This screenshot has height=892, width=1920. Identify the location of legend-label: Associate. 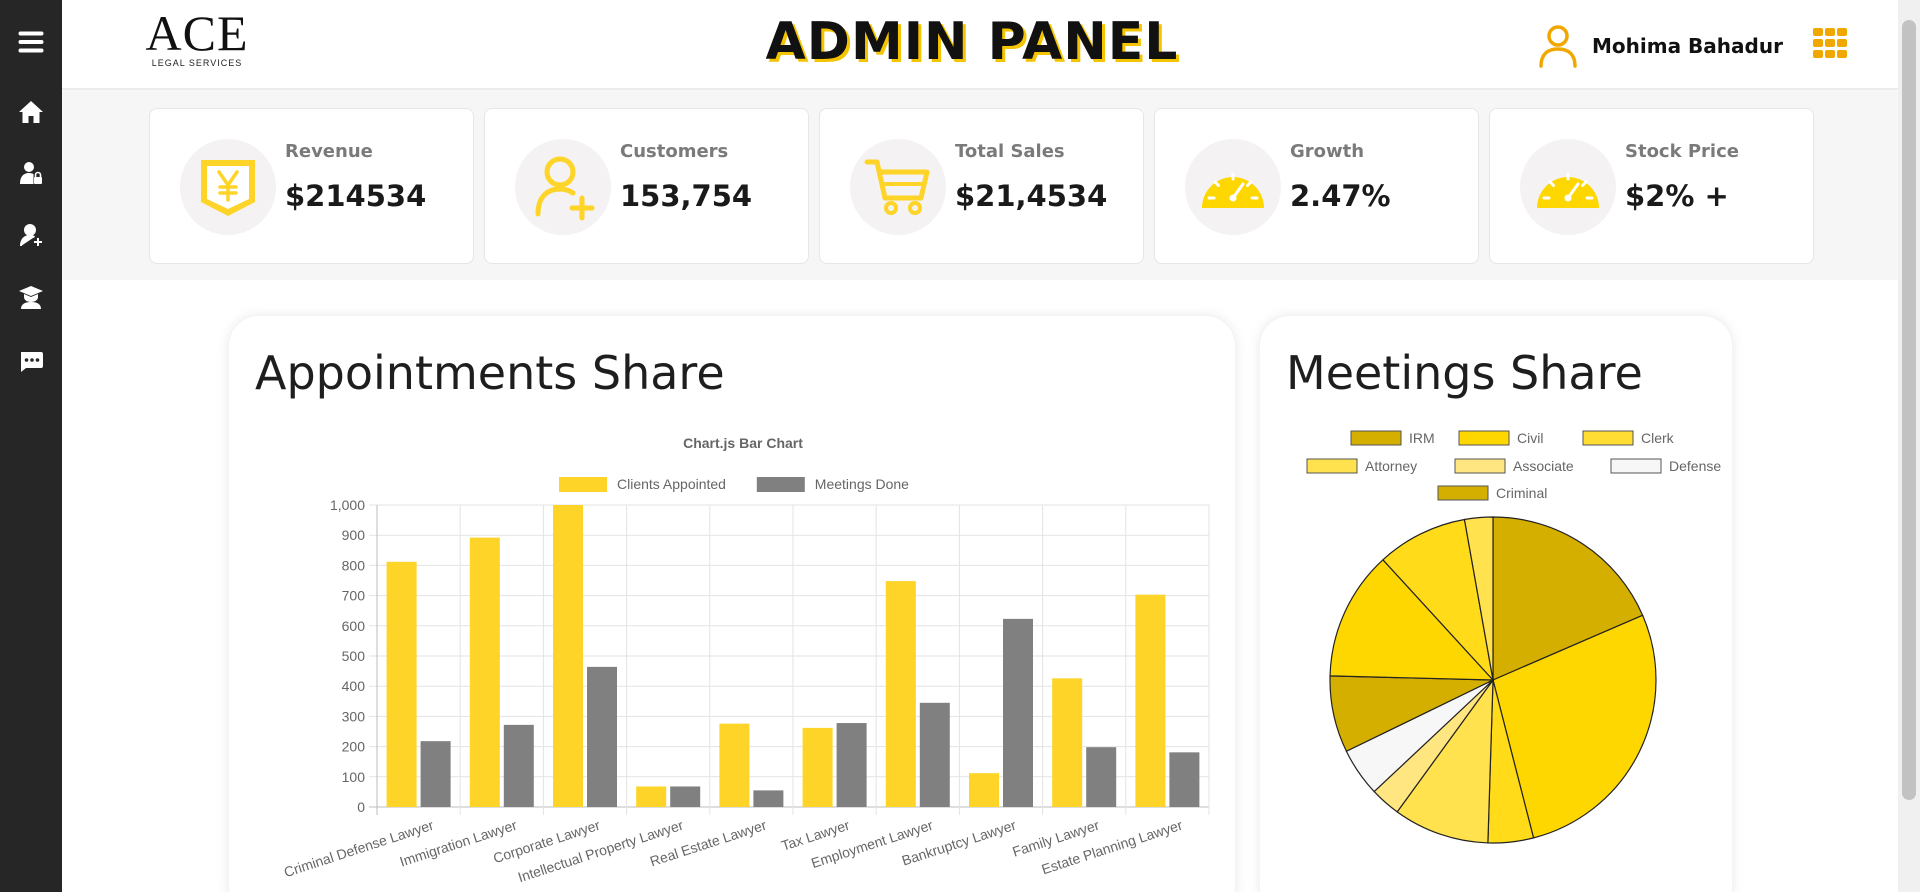
(1543, 466).